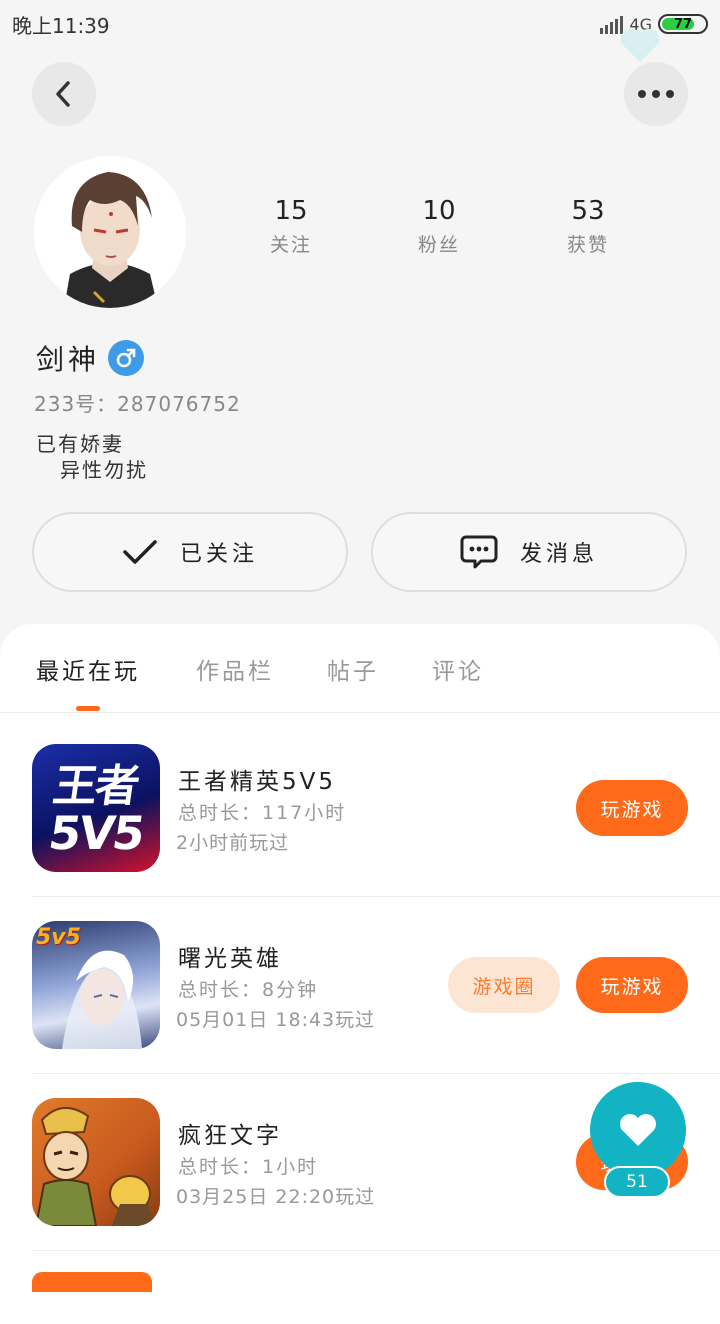 This screenshot has height=1324, width=720. I want to click on stat-likes: 53 获赞, so click(588, 226).